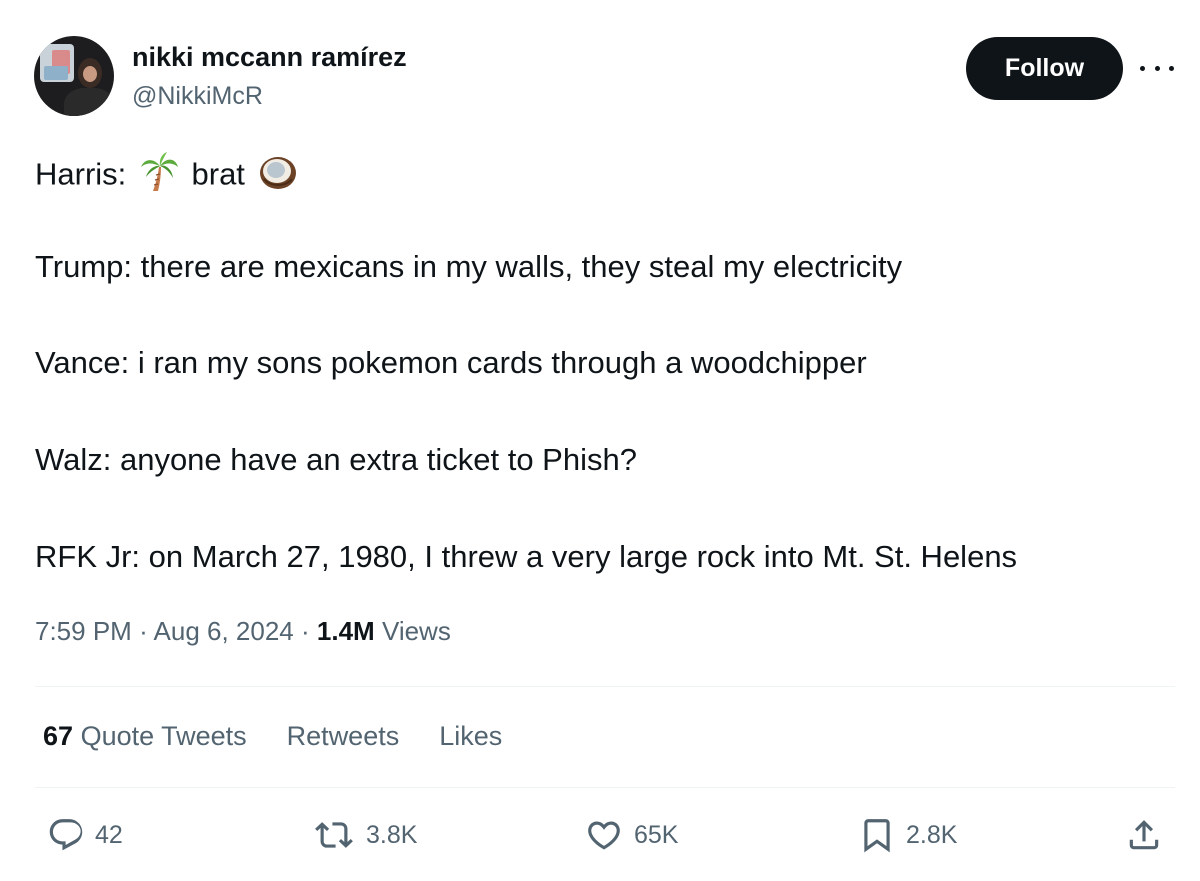  I want to click on views-label: Views, so click(416, 631).